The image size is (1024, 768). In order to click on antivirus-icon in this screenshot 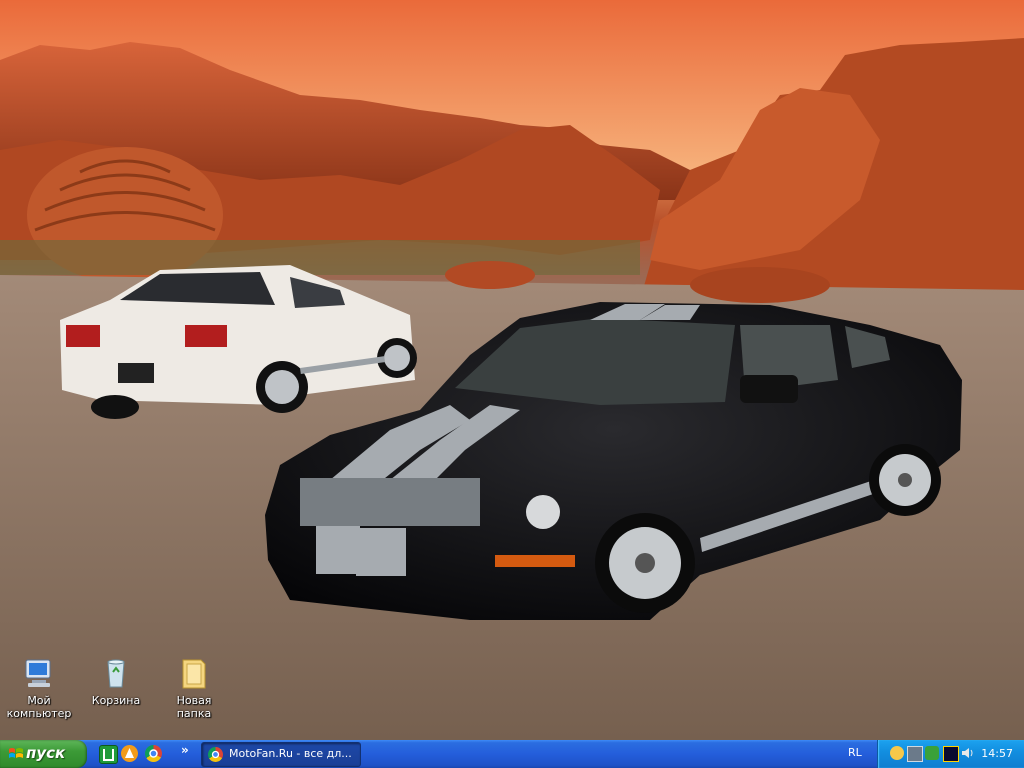, I will do `click(932, 753)`.